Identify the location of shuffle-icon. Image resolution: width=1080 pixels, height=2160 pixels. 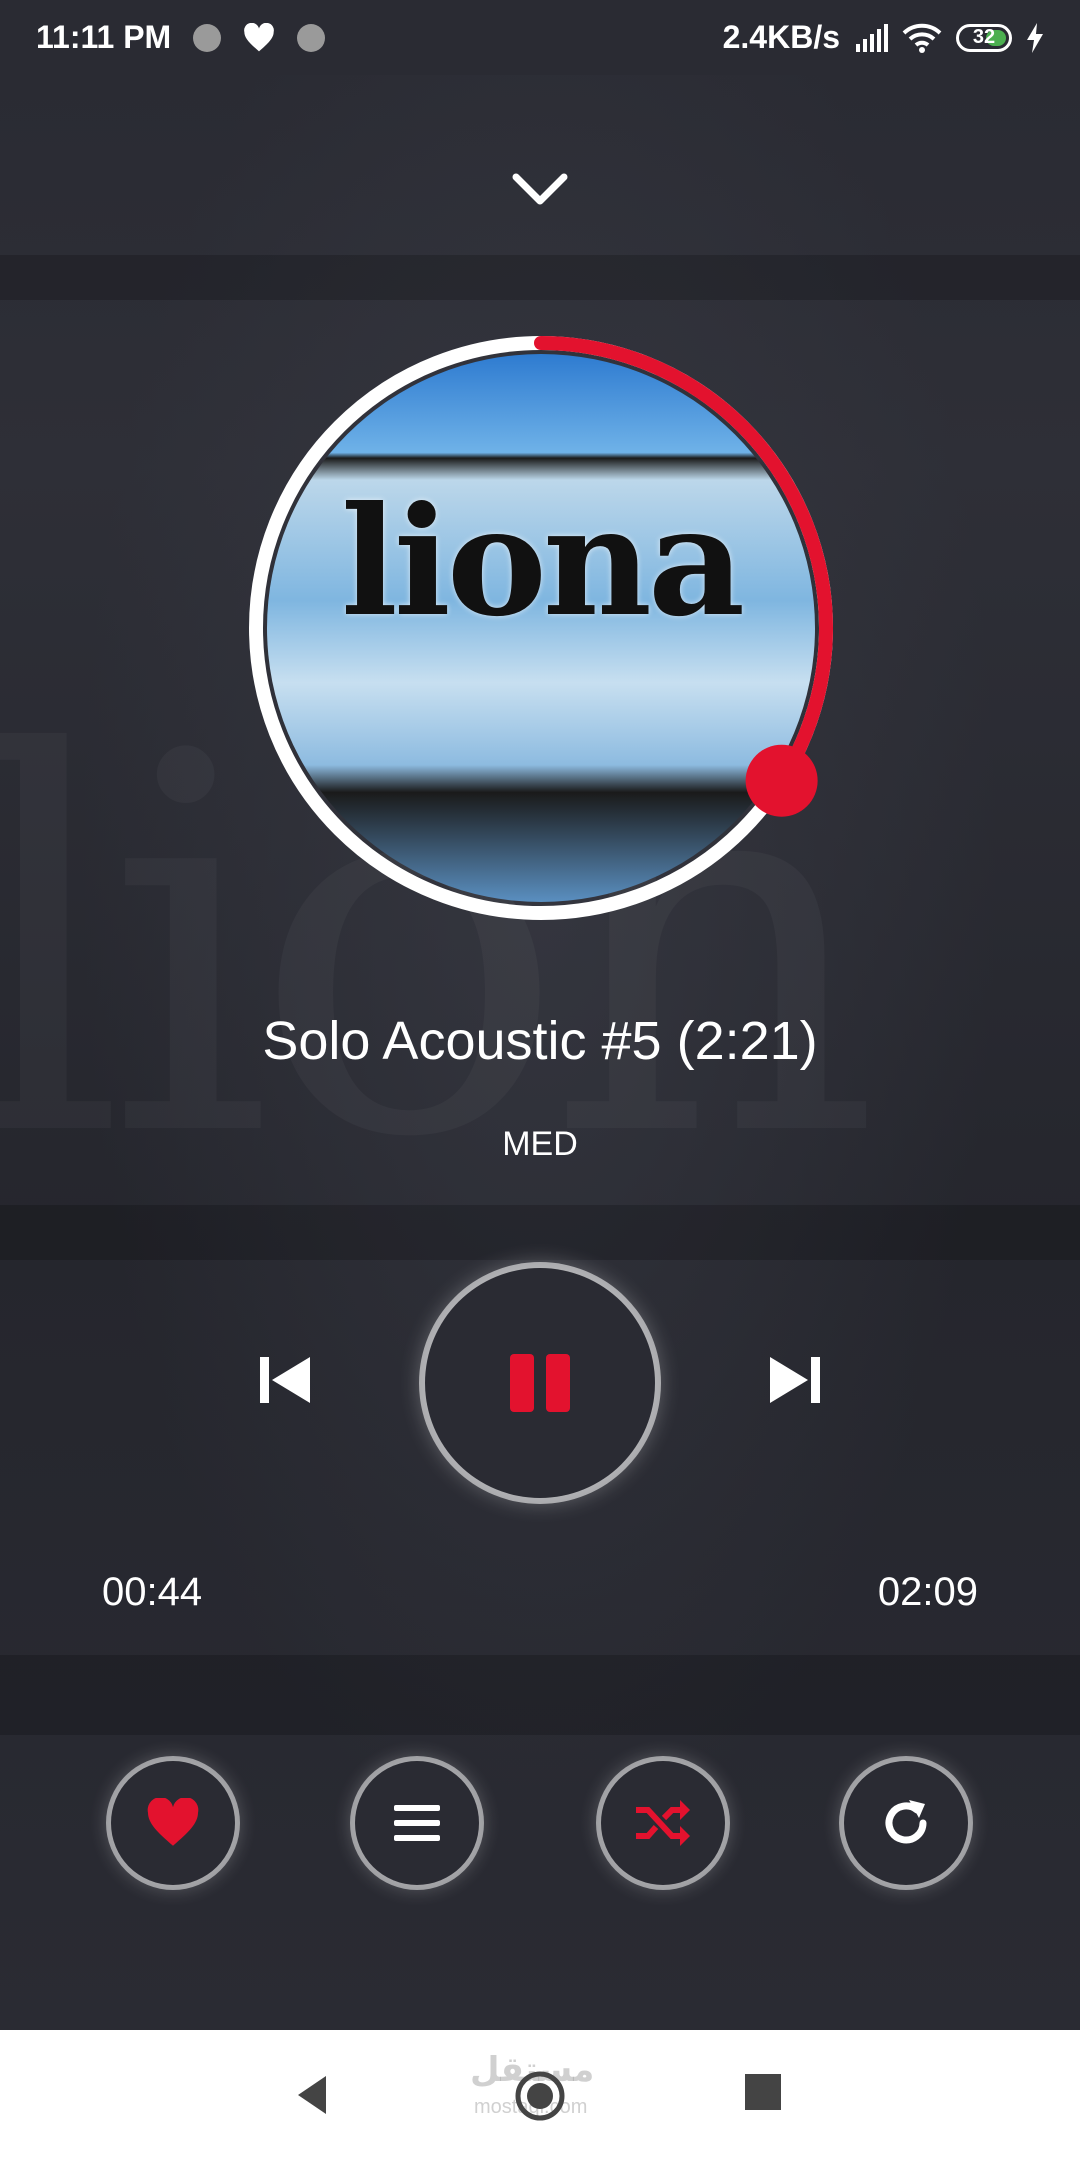
(663, 1823).